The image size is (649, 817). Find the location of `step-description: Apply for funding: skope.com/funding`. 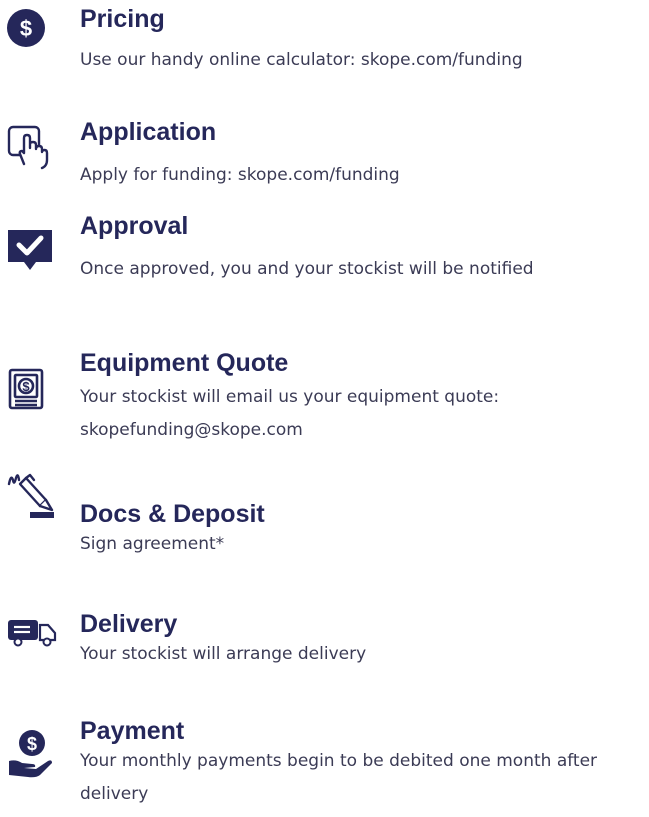

step-description: Apply for funding: skope.com/funding is located at coordinates (240, 175).